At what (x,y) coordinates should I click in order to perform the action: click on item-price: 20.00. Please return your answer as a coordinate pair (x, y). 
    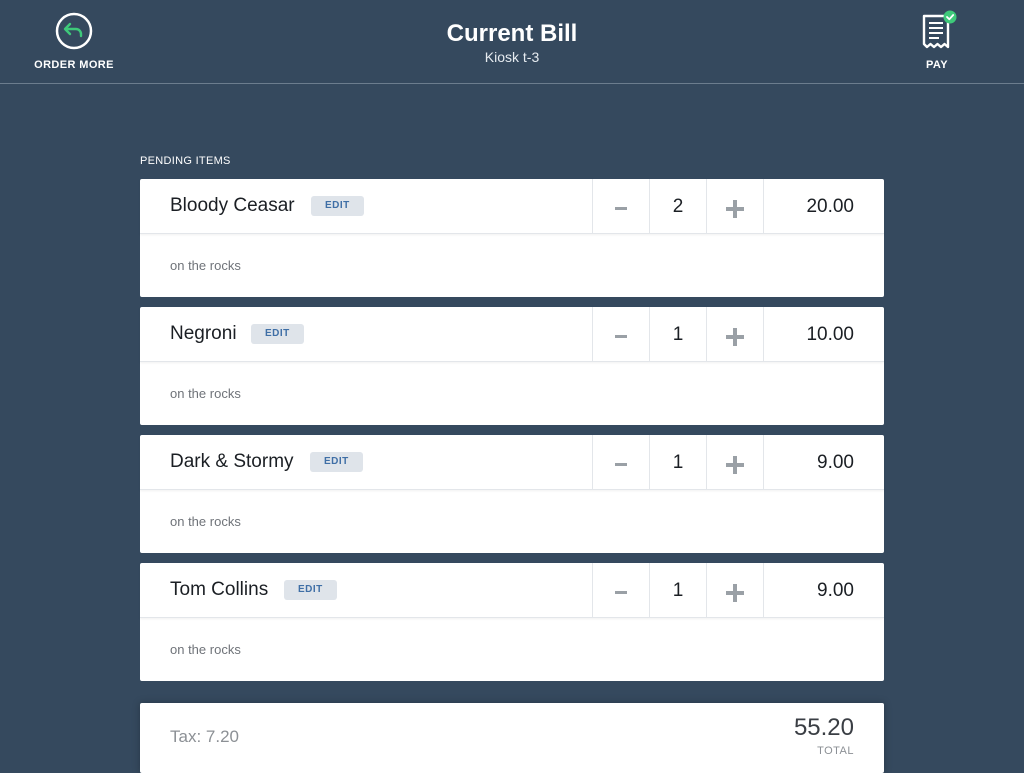
    Looking at the image, I should click on (823, 206).